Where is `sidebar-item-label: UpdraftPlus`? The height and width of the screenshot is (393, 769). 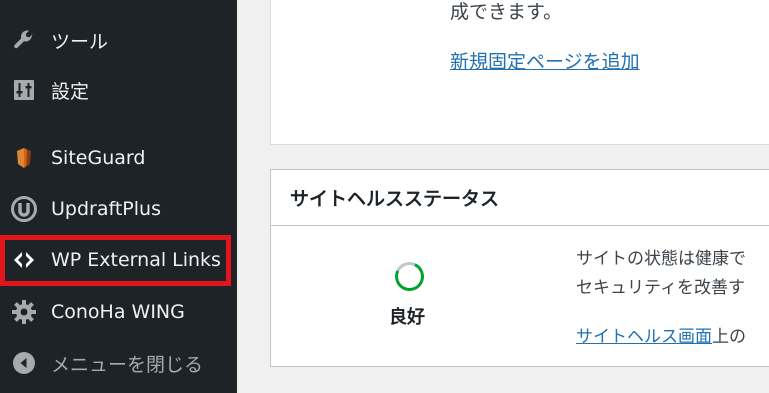 sidebar-item-label: UpdraftPlus is located at coordinates (106, 209).